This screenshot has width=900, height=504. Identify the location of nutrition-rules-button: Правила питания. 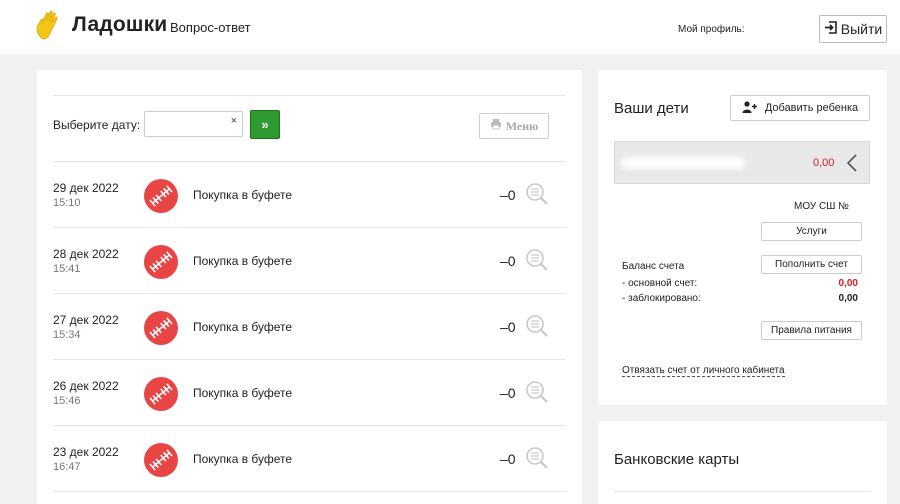
(811, 330).